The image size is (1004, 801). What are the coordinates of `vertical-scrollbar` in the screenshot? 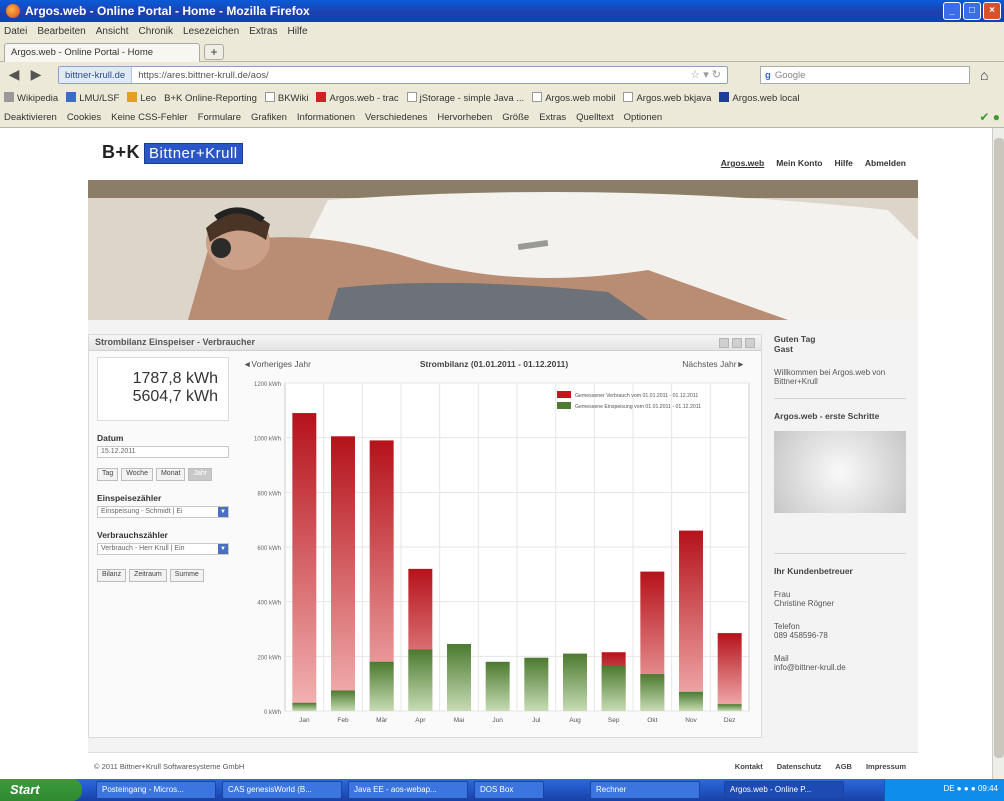 It's located at (998, 453).